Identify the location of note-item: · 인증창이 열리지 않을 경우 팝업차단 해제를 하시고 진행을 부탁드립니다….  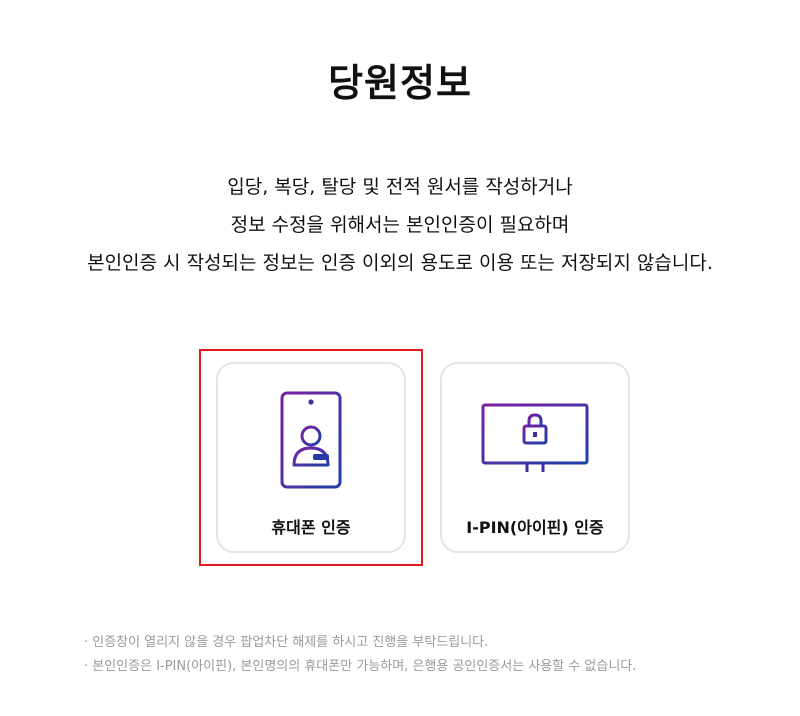
(286, 642).